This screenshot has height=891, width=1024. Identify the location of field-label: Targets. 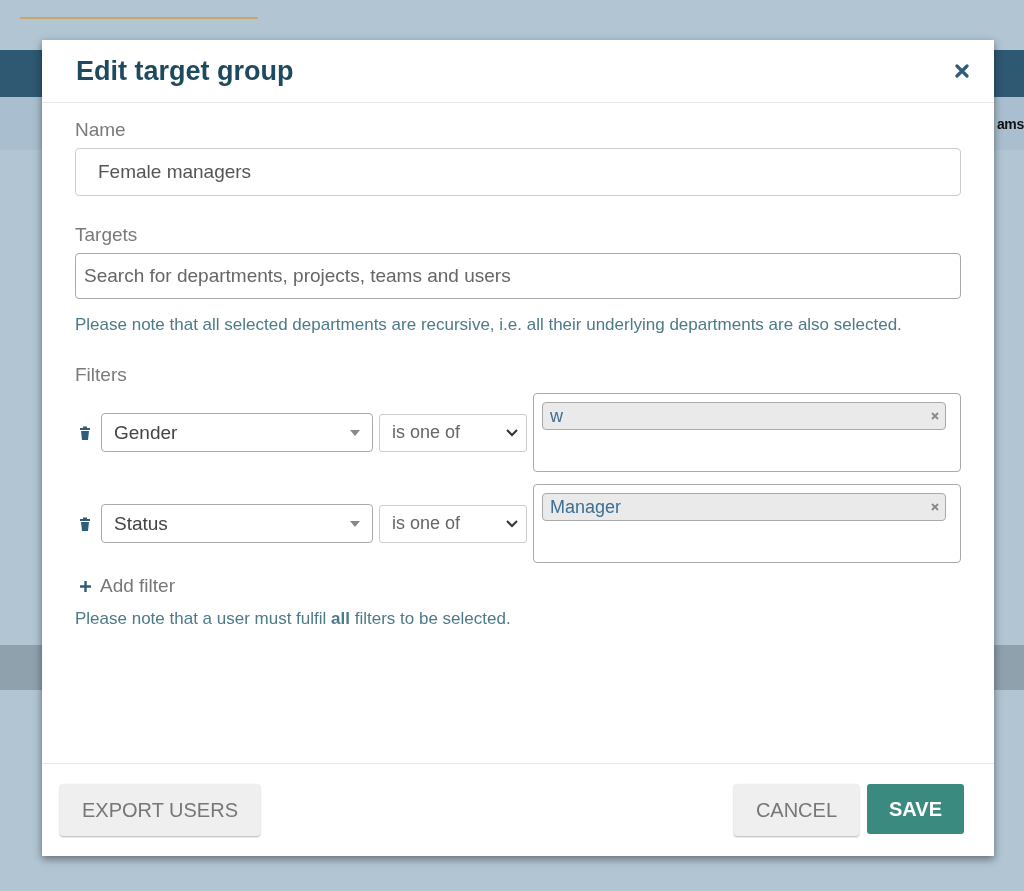
(107, 235).